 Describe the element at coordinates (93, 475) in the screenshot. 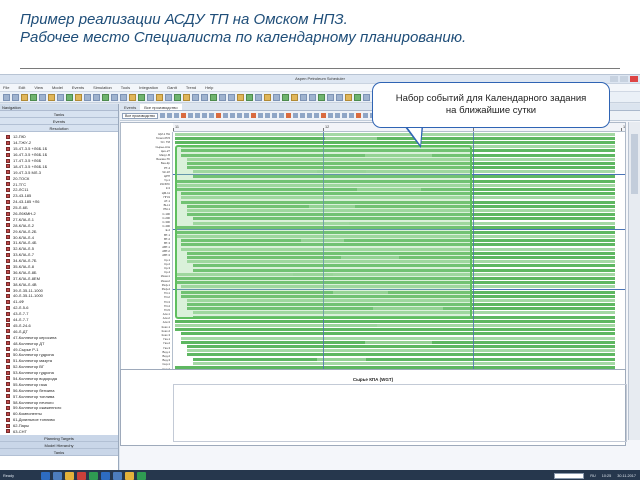

I see `spreadsheet-icon` at that location.